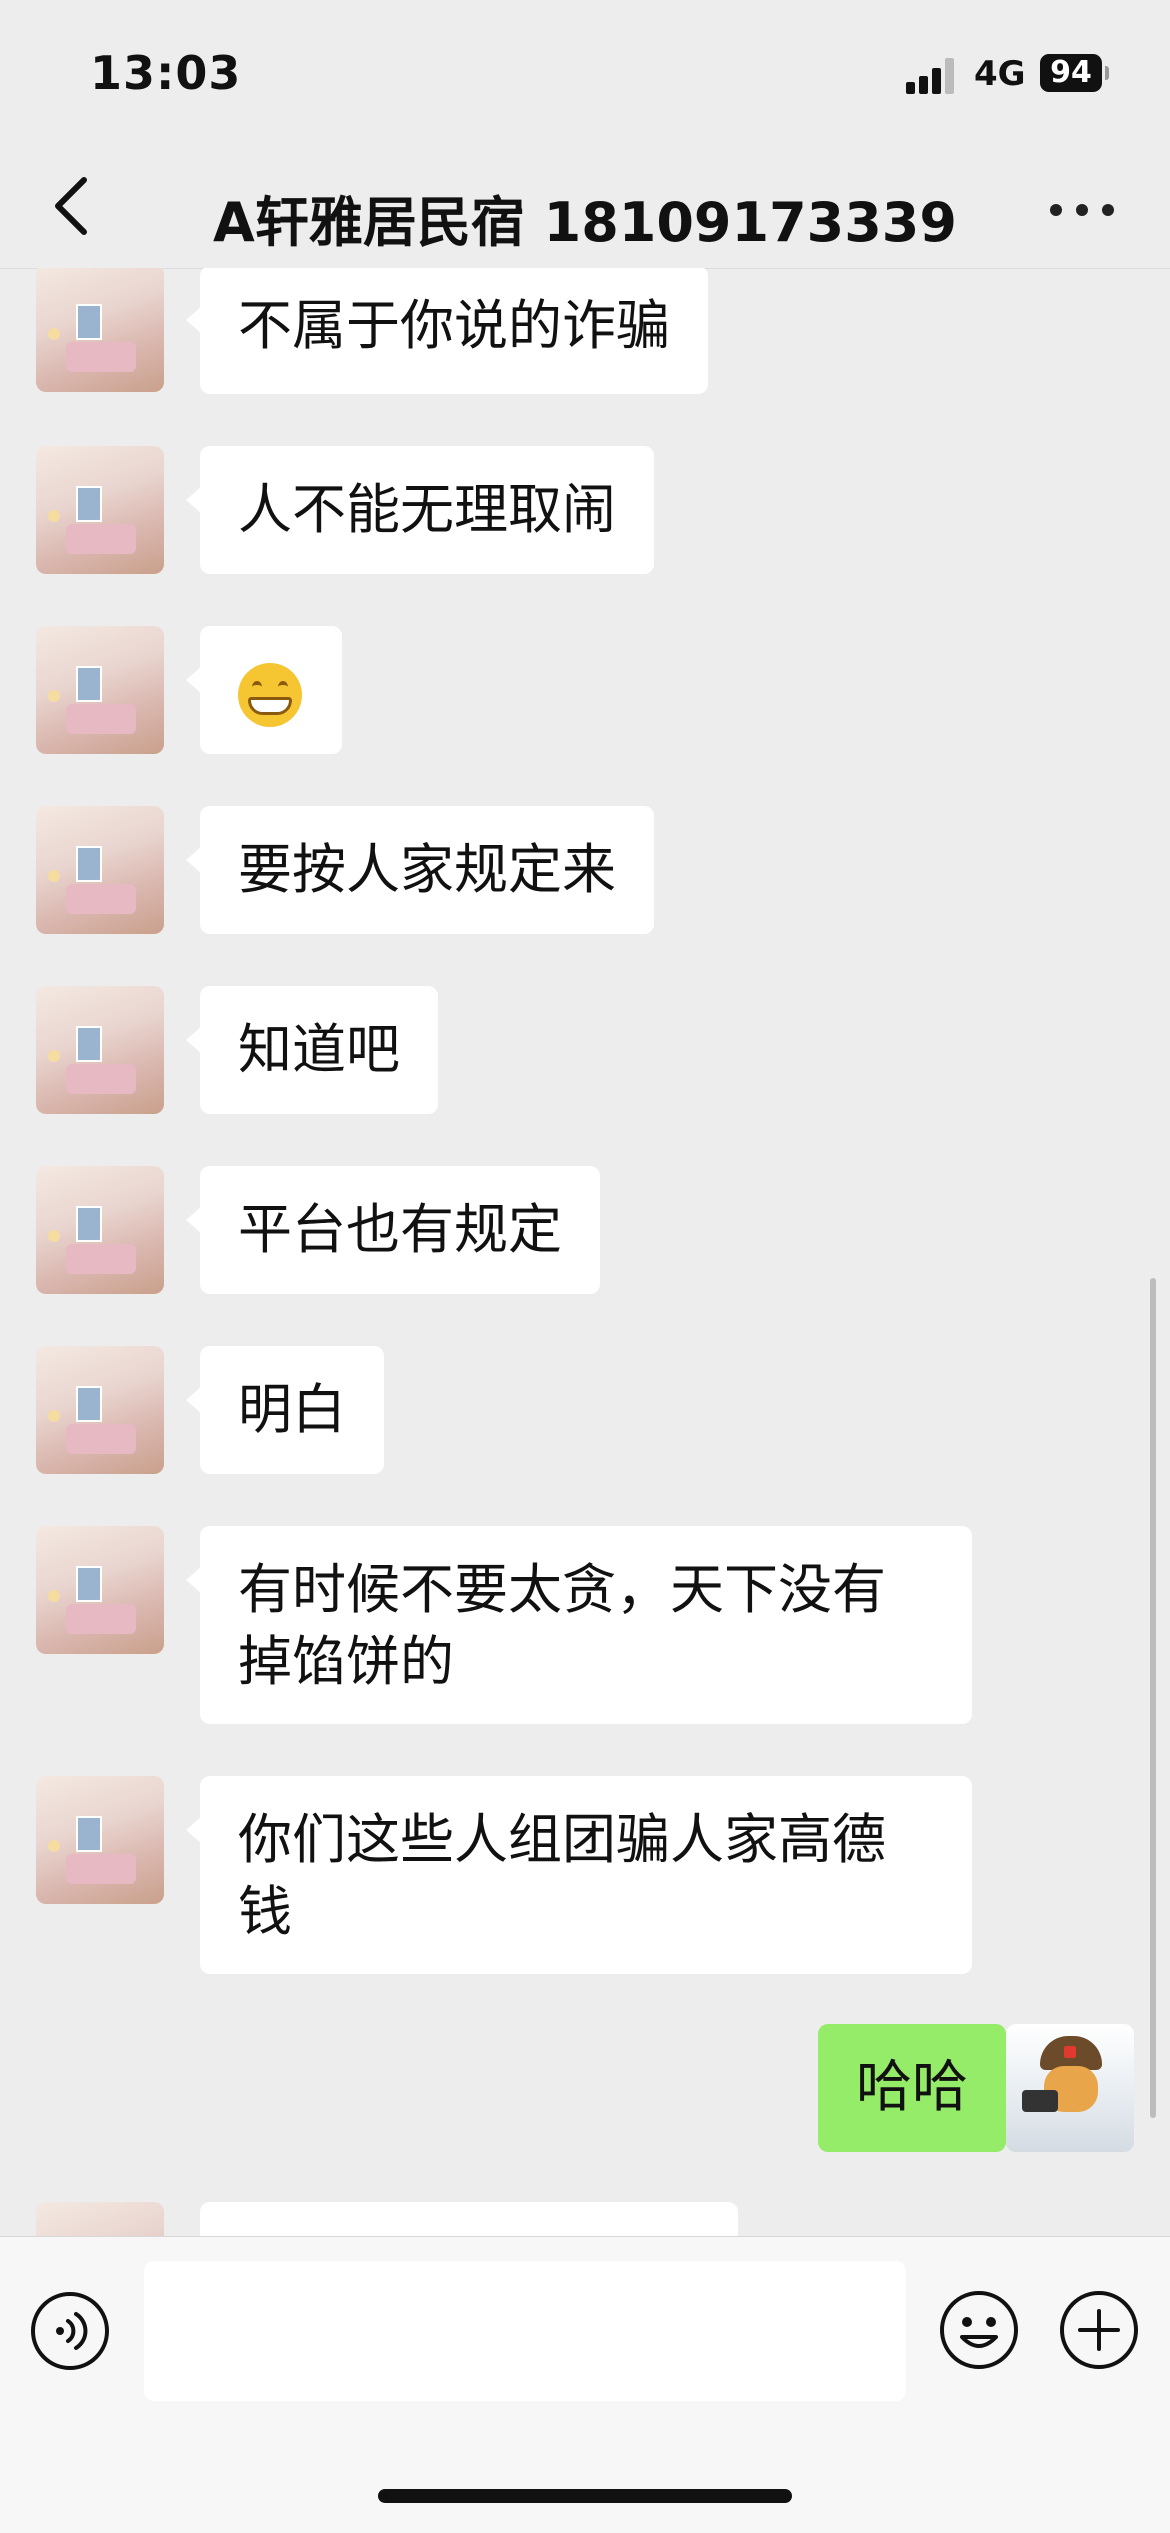  Describe the element at coordinates (420, 510) in the screenshot. I see `message-bubble: 人不能无理取闹` at that location.